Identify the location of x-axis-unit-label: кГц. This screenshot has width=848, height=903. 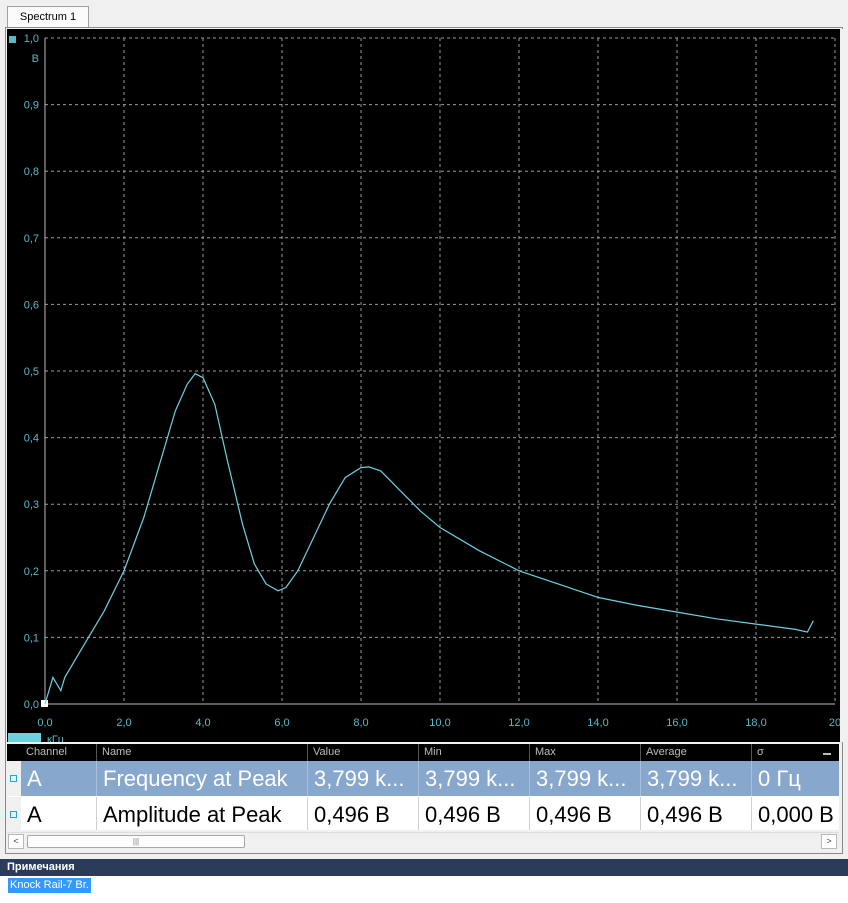
(56, 738).